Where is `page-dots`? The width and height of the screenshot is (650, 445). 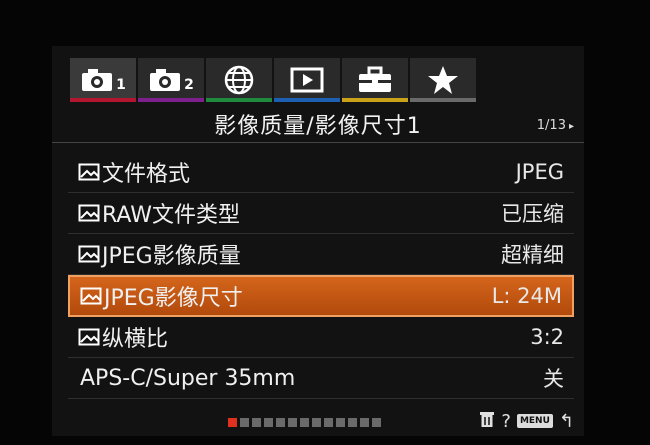
page-dots is located at coordinates (304, 422).